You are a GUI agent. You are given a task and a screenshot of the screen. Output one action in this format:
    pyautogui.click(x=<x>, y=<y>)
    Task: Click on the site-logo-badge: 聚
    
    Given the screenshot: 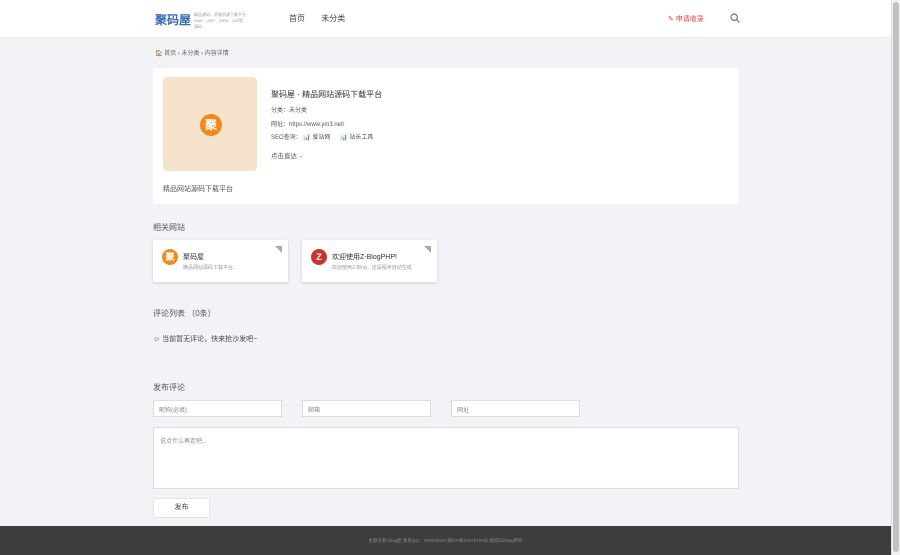 What is the action you would take?
    pyautogui.click(x=211, y=125)
    